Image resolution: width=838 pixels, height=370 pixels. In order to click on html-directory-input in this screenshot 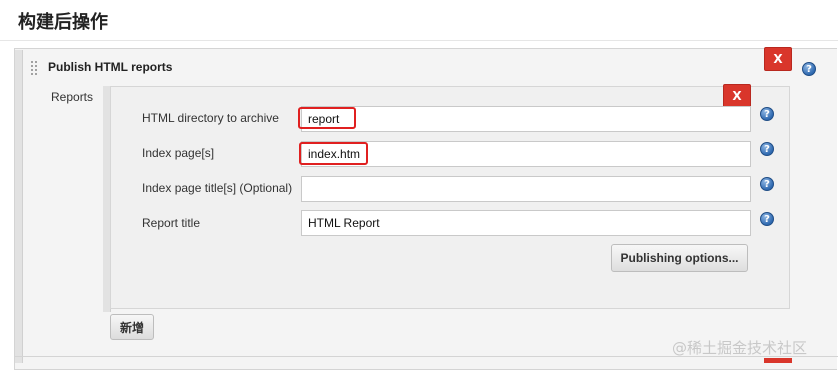, I will do `click(526, 119)`.